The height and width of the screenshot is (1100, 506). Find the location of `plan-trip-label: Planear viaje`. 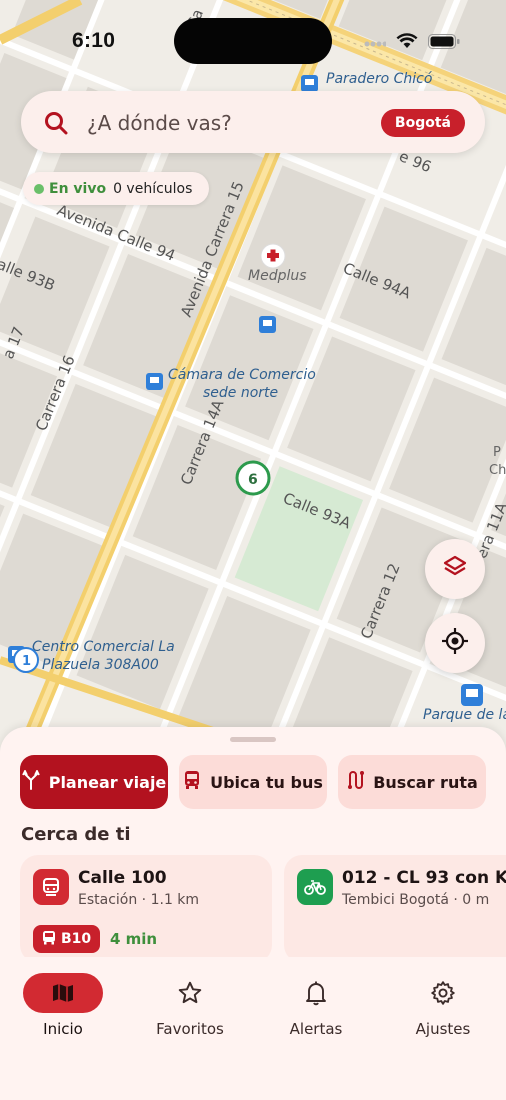

plan-trip-label: Planear viaje is located at coordinates (107, 782).